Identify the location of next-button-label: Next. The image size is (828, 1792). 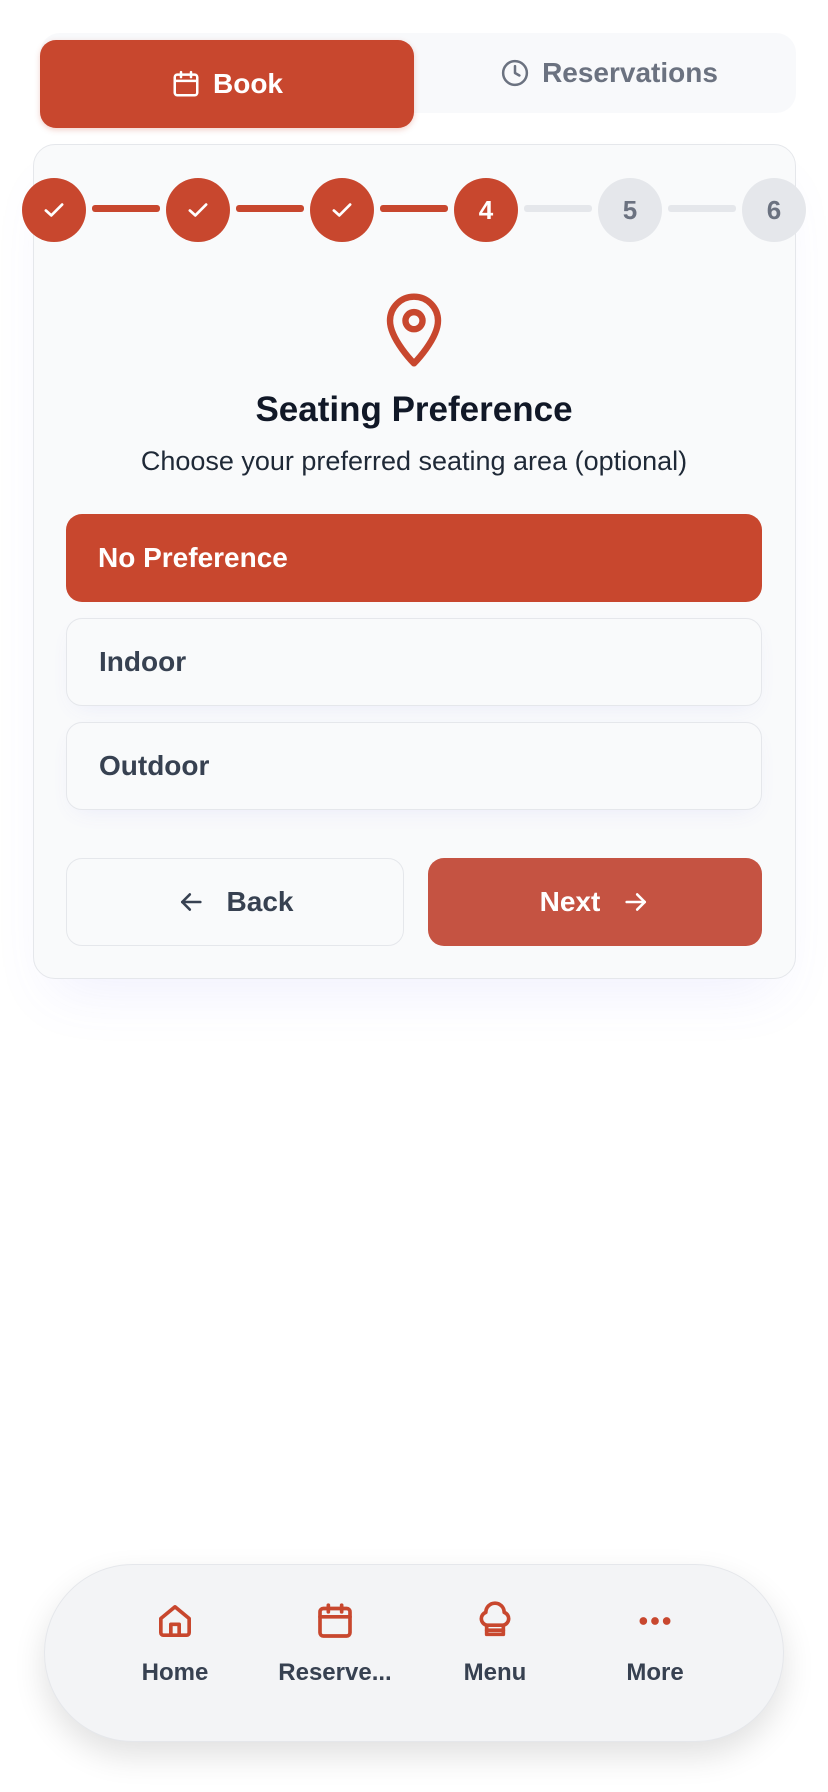
(570, 901).